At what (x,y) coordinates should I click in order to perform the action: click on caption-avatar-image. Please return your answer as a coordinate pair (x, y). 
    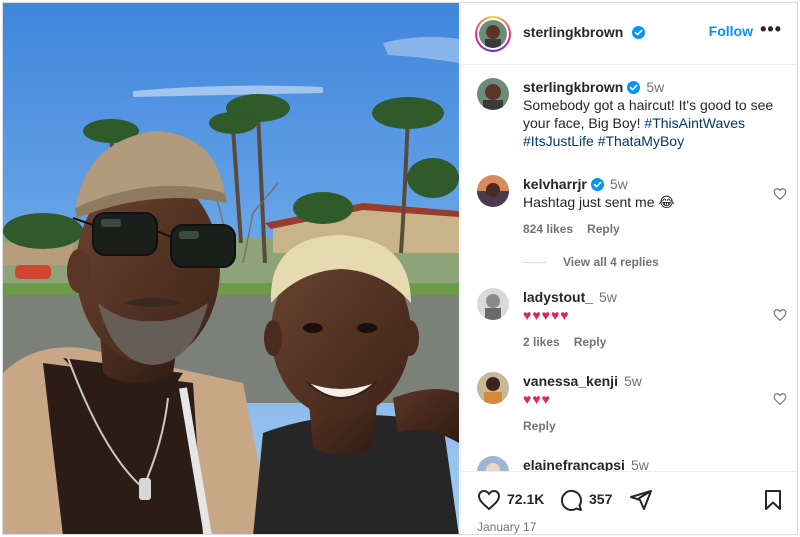
    Looking at the image, I should click on (493, 94).